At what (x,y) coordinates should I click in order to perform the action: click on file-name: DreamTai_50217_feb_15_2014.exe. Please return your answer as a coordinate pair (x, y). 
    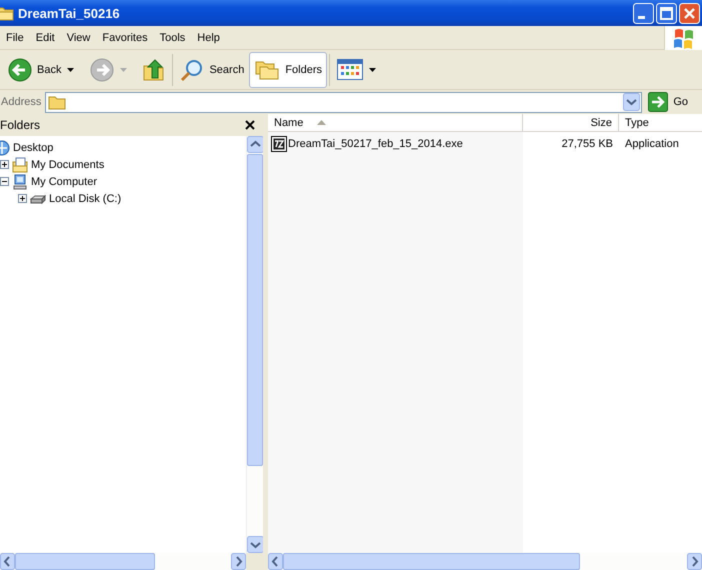
    Looking at the image, I should click on (375, 144).